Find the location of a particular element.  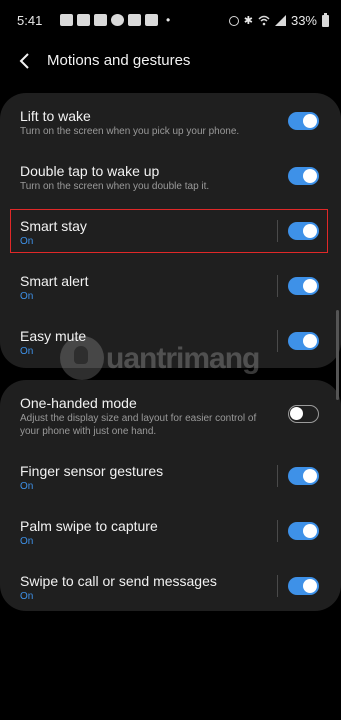

setting-row-swipe-to-call: Swipe to call or send messages On is located at coordinates (170, 584).